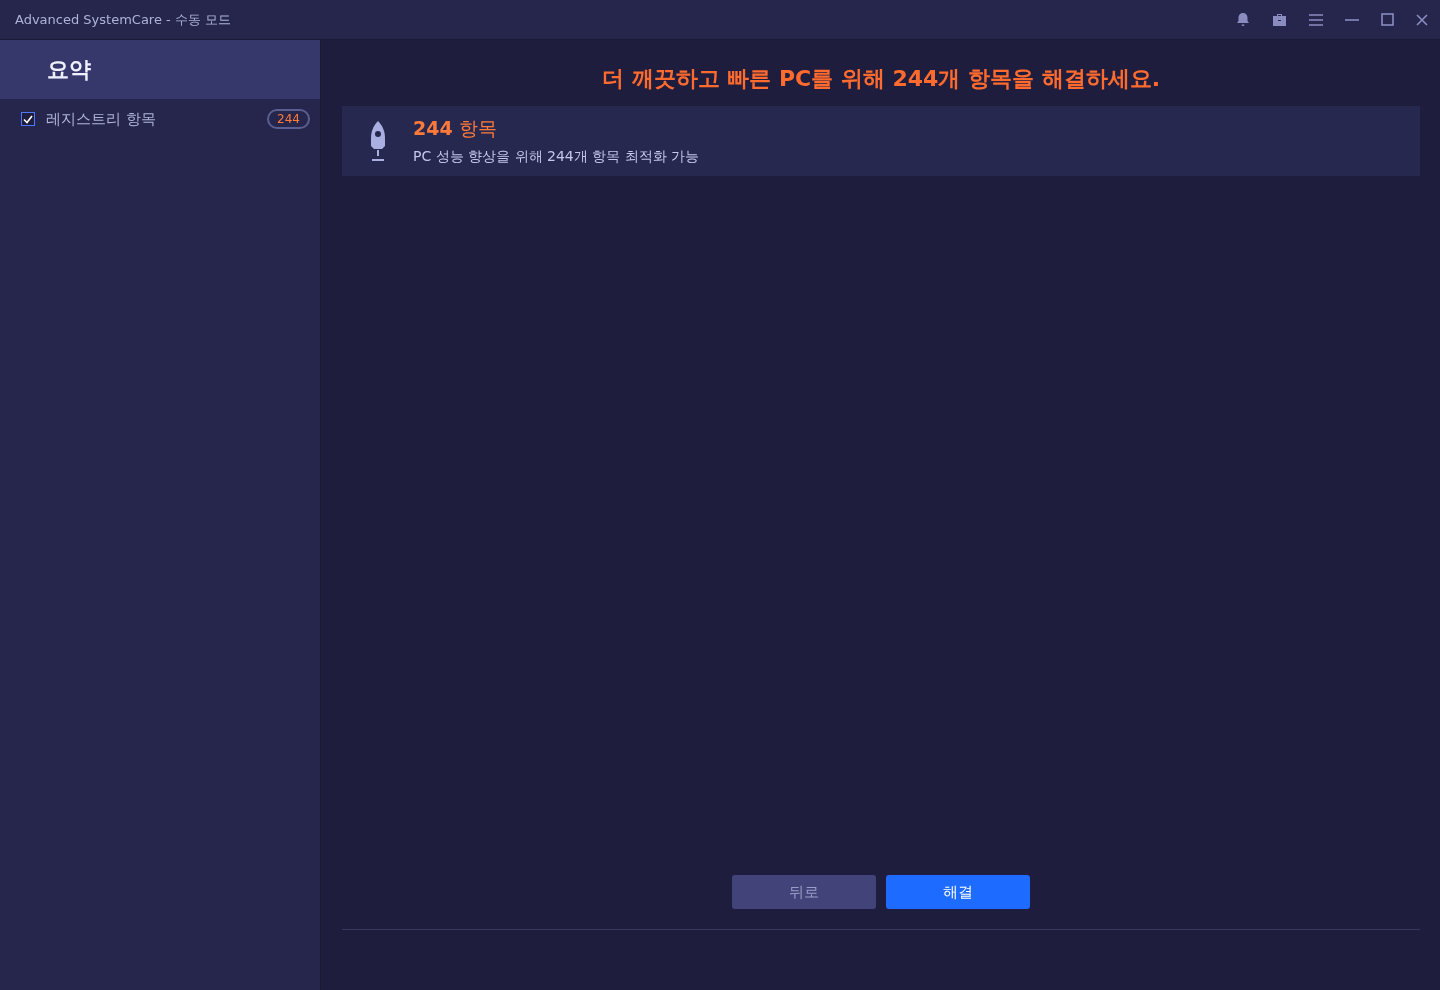 This screenshot has height=990, width=1440. What do you see at coordinates (1316, 19) in the screenshot?
I see `menu-icon` at bounding box center [1316, 19].